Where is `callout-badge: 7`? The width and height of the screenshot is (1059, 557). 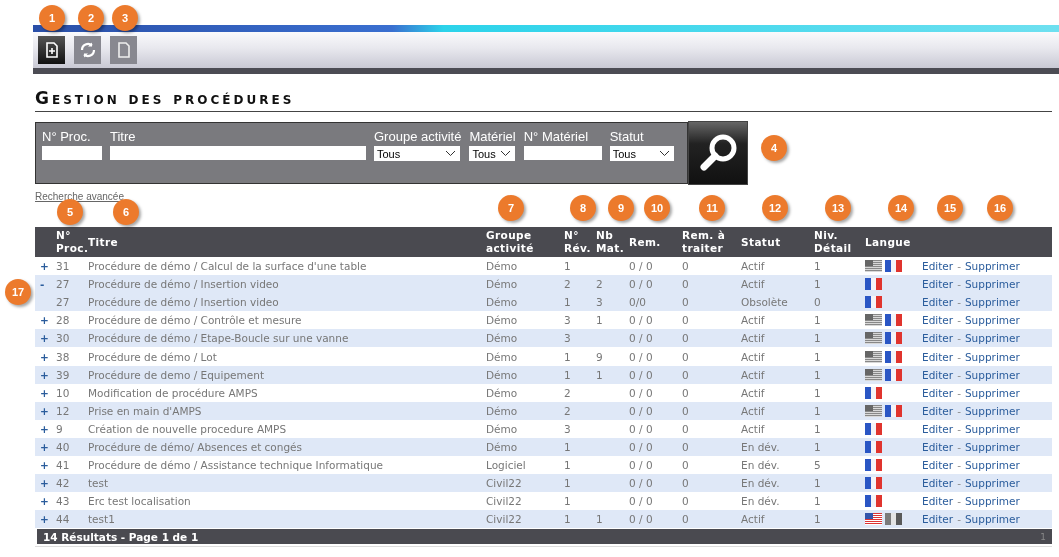 callout-badge: 7 is located at coordinates (511, 208).